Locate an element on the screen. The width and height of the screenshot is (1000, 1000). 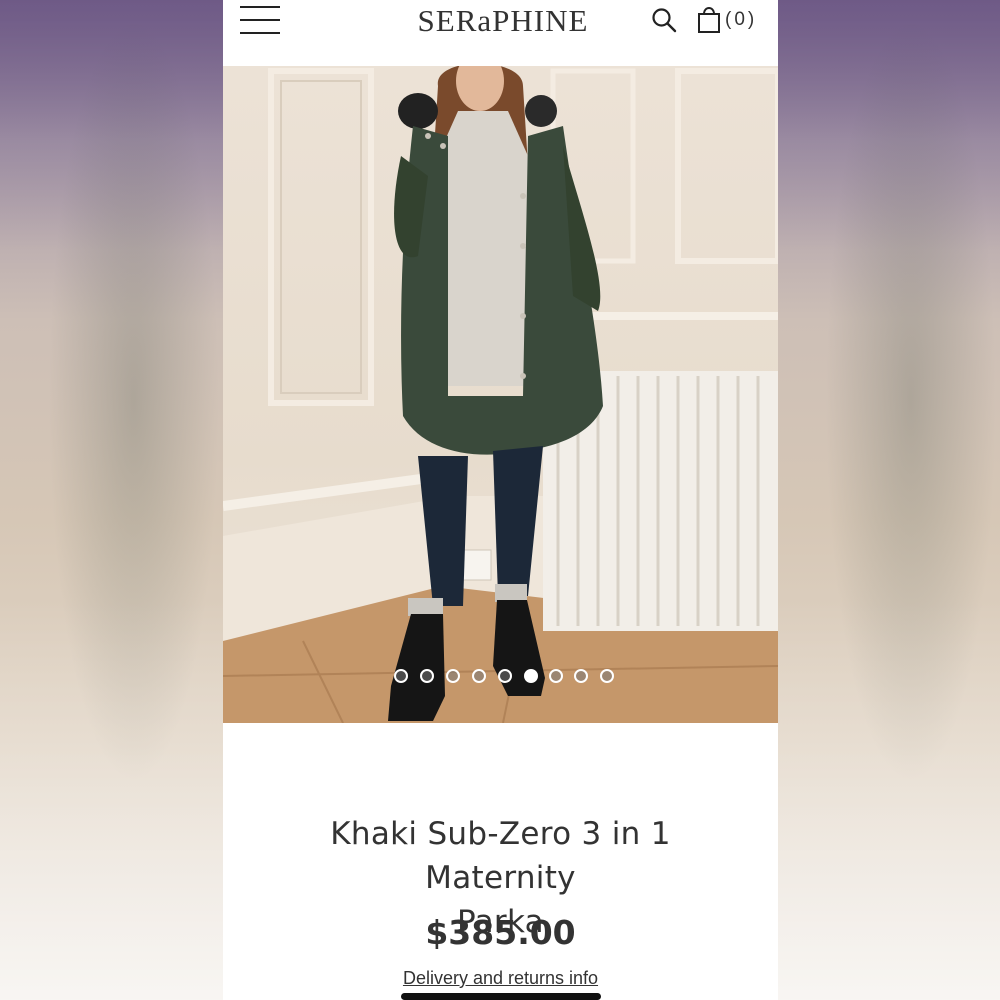
product-title-line1: Khaki Sub-Zero 3 in 1 Maternity is located at coordinates (500, 856).